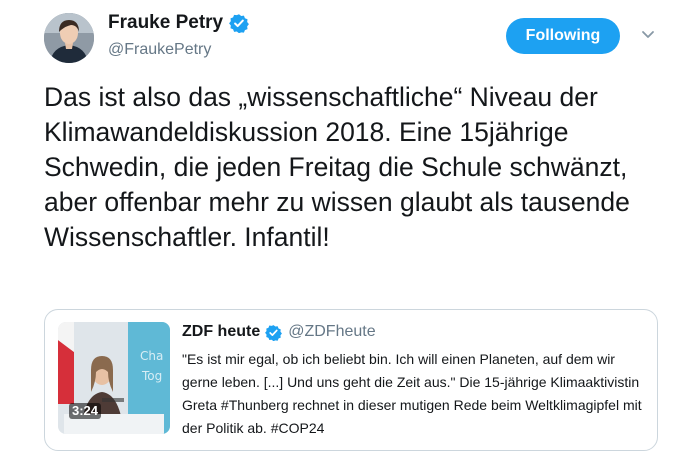 The height and width of the screenshot is (453, 700). Describe the element at coordinates (648, 34) in the screenshot. I see `chevron-down-icon` at that location.